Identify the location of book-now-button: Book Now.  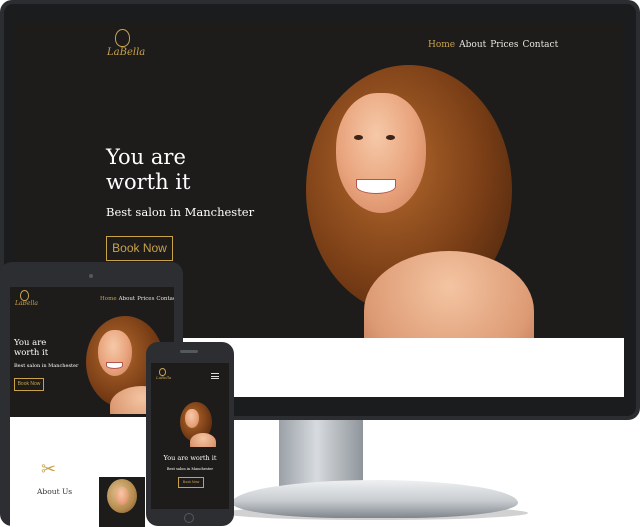
(139, 248).